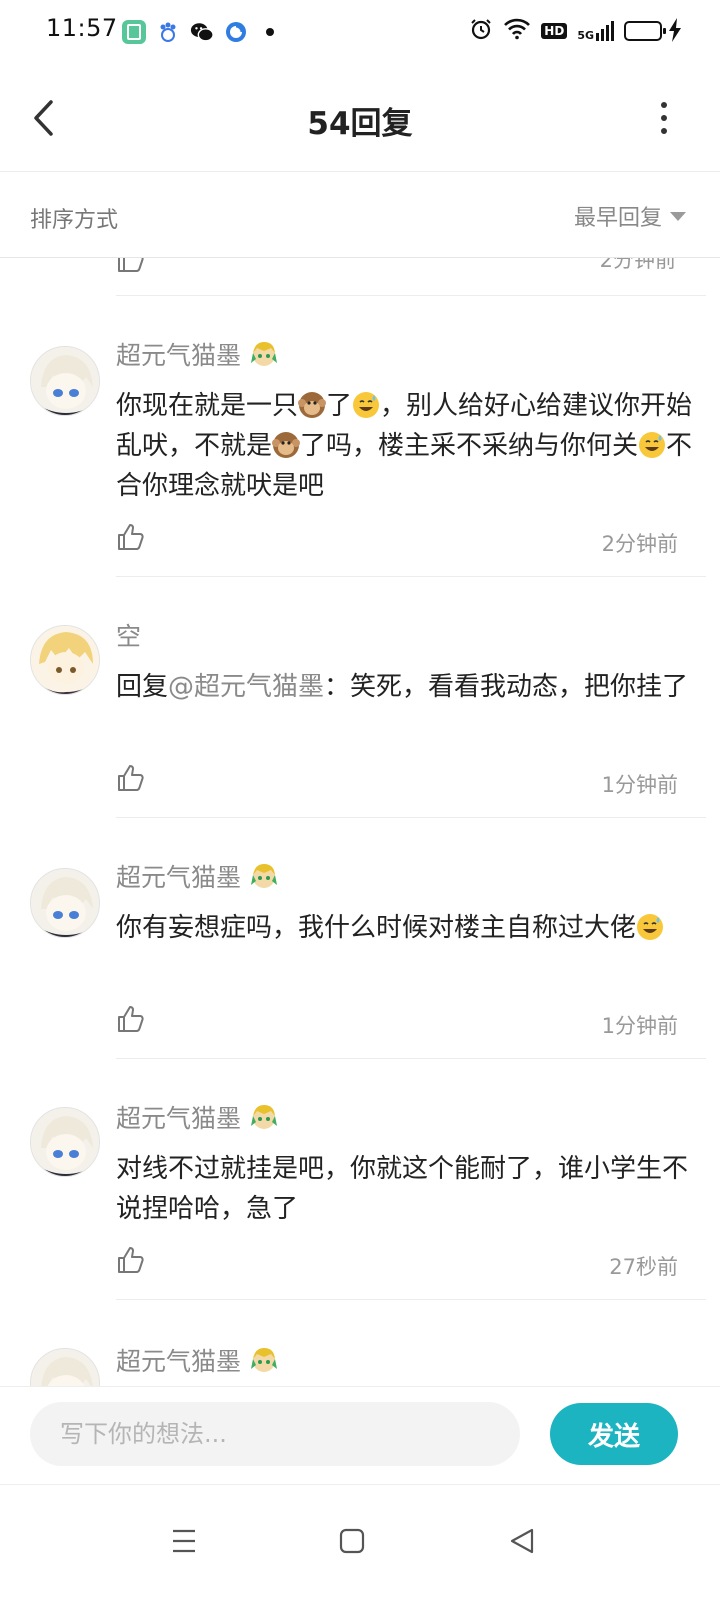  I want to click on send-button: 发送, so click(614, 1434).